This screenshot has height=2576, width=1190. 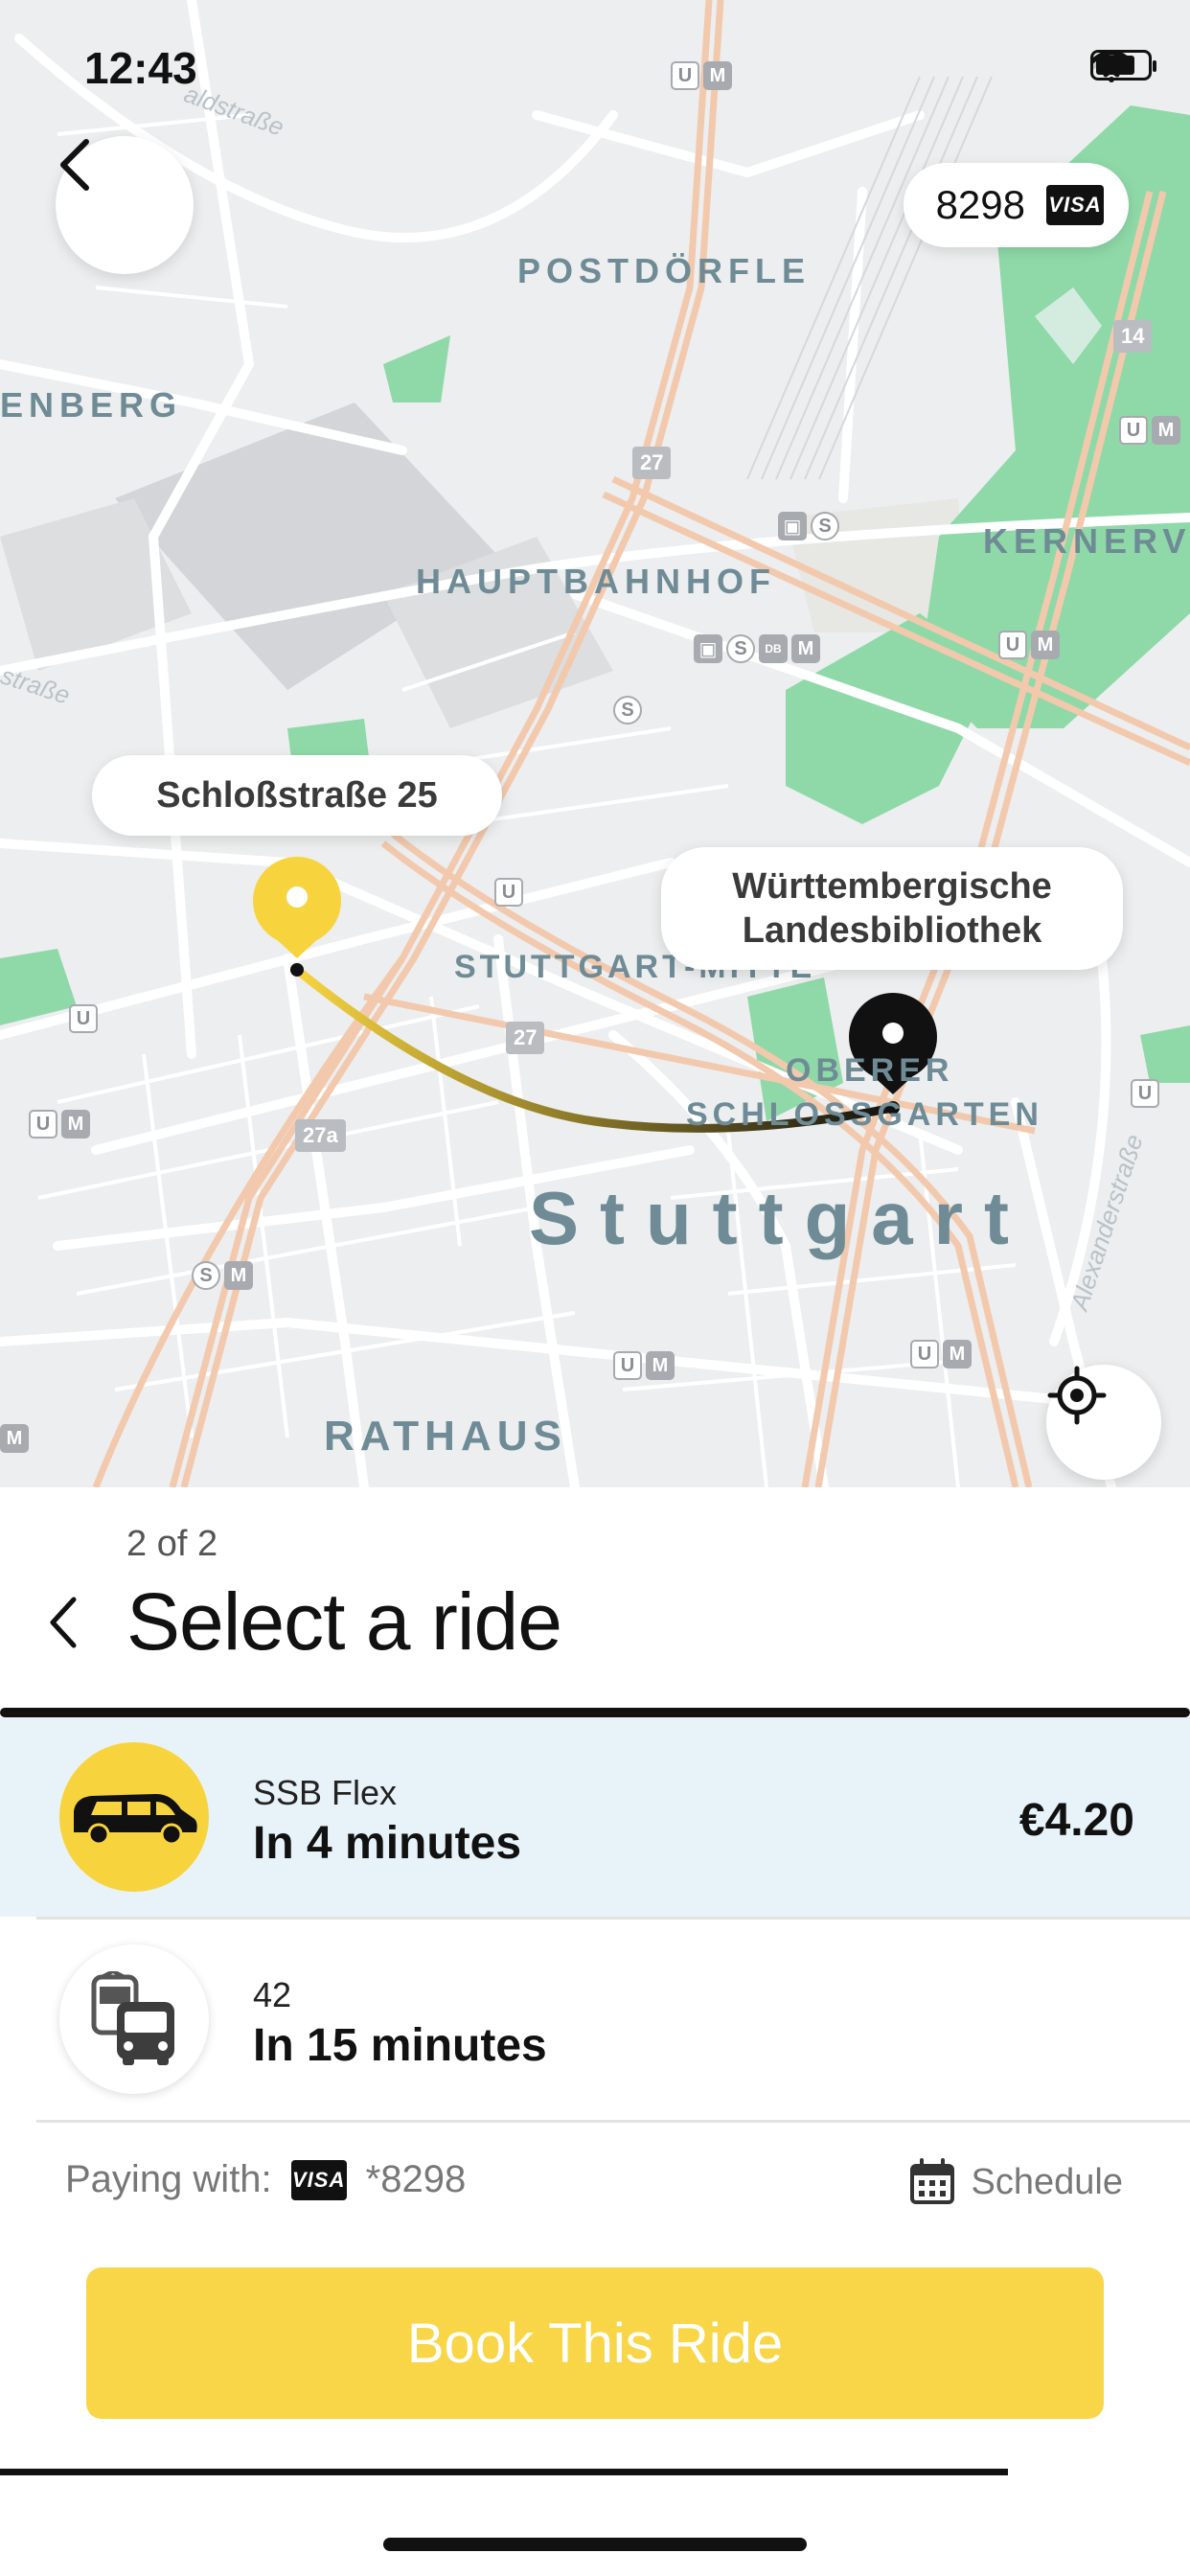 What do you see at coordinates (91, 405) in the screenshot?
I see `map-label-enberg: ENBERG` at bounding box center [91, 405].